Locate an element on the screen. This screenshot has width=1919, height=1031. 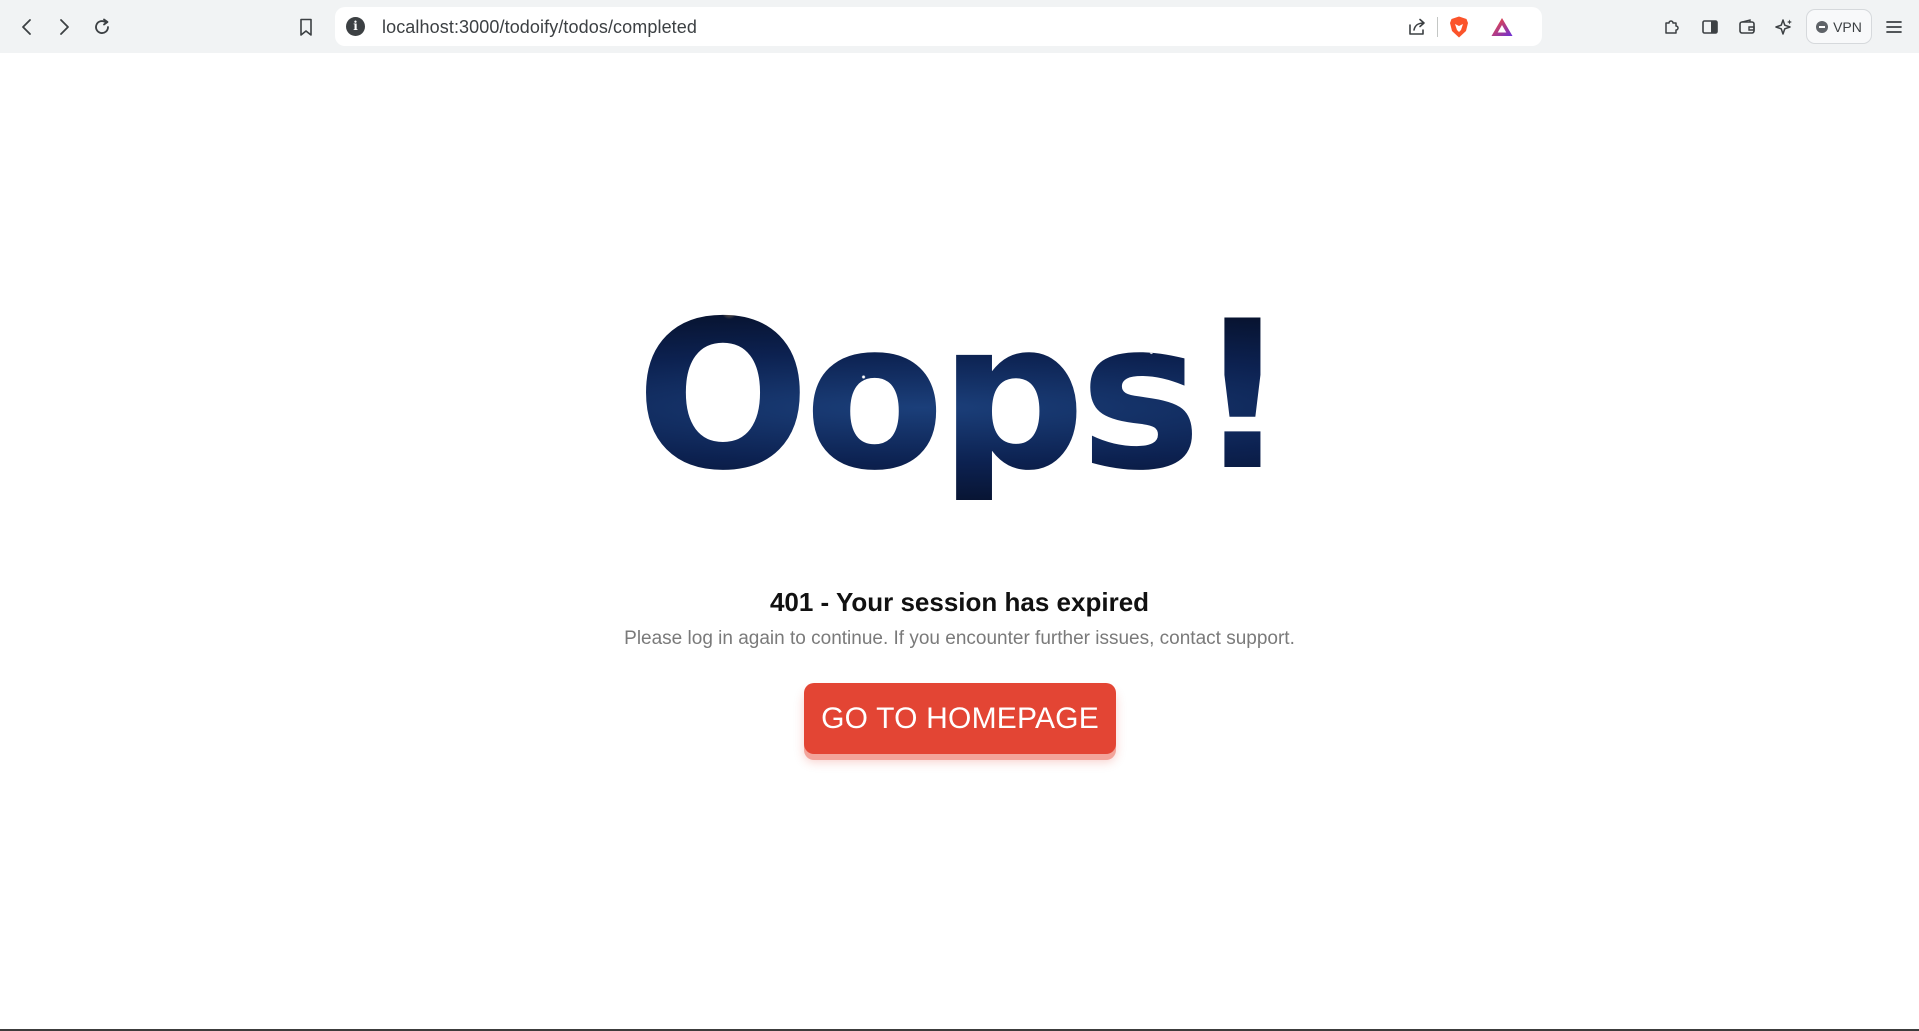
bookmark-icon is located at coordinates (306, 27).